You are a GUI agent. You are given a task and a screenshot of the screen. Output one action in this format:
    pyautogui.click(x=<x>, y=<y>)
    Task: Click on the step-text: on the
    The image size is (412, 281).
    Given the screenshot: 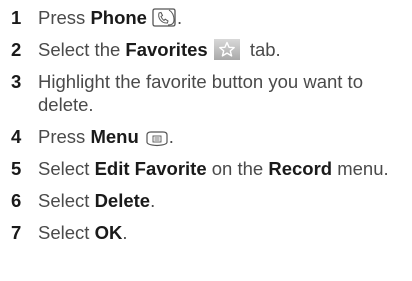 What is the action you would take?
    pyautogui.click(x=237, y=168)
    